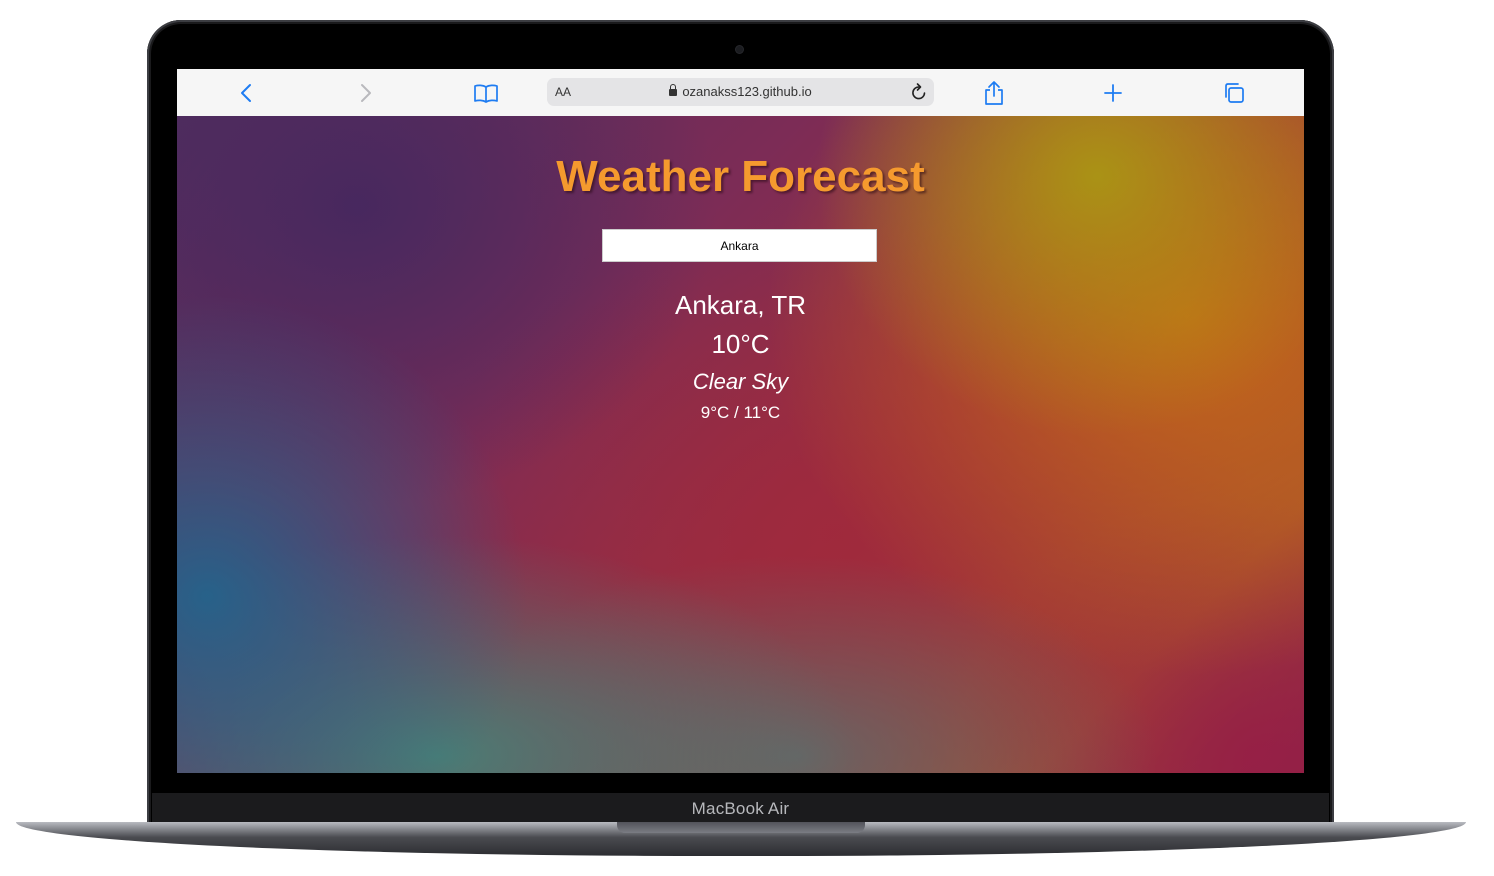 This screenshot has height=876, width=1494. Describe the element at coordinates (740, 808) in the screenshot. I see `device-label: MacBook Air` at that location.